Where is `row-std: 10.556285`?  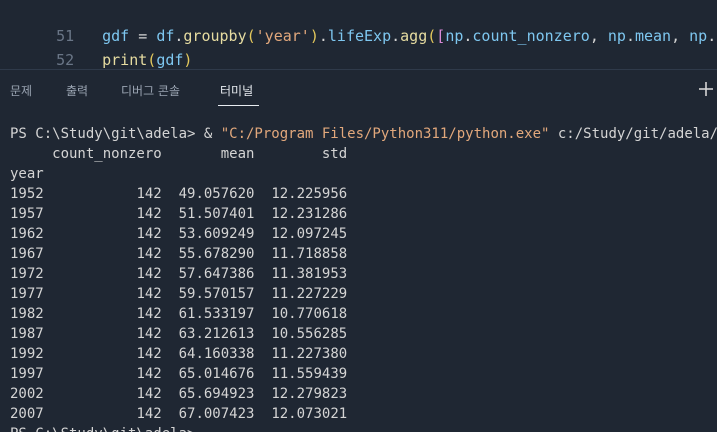 row-std: 10.556285 is located at coordinates (309, 334).